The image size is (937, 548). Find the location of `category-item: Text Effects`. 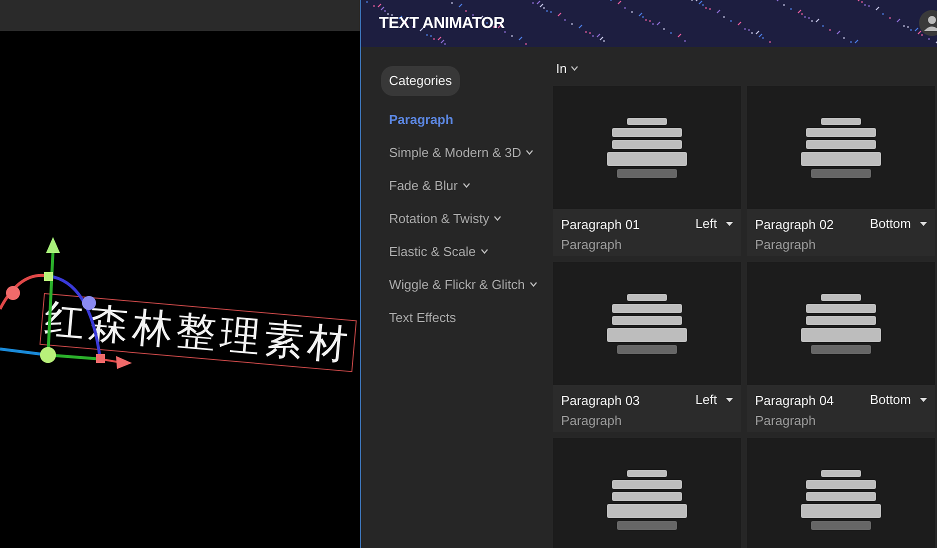

category-item: Text Effects is located at coordinates (467, 317).